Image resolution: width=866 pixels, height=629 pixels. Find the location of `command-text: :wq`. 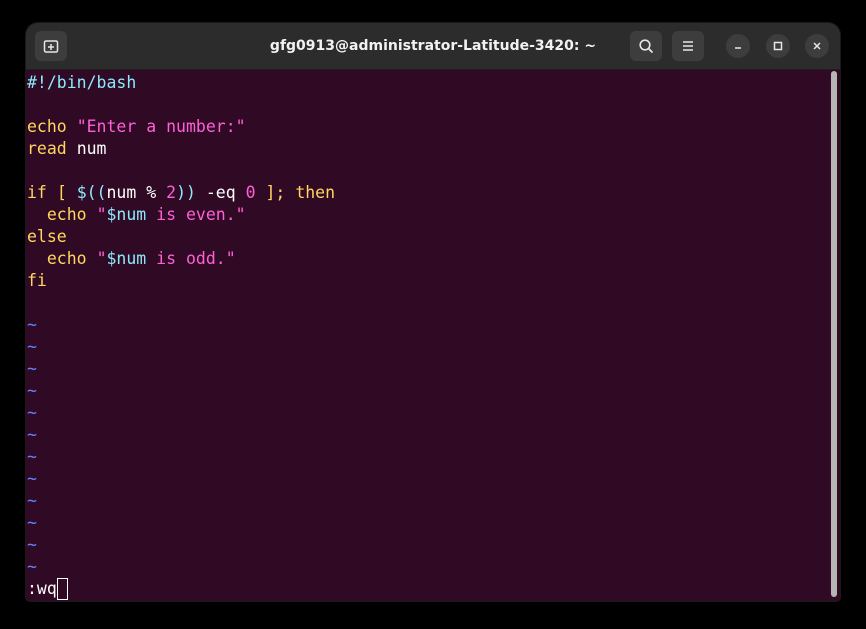

command-text: :wq is located at coordinates (42, 588).